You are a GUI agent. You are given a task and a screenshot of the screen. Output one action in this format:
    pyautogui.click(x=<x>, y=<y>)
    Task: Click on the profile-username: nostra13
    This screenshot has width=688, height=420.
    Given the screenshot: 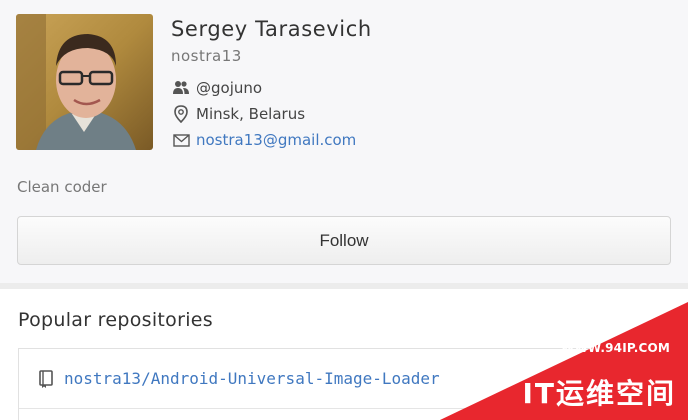 What is the action you would take?
    pyautogui.click(x=206, y=56)
    